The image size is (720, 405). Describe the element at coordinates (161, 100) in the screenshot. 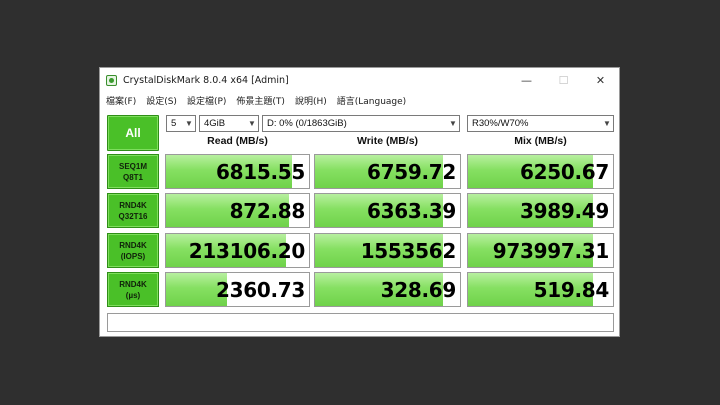

I see `menu-settings: 設定(S)` at that location.